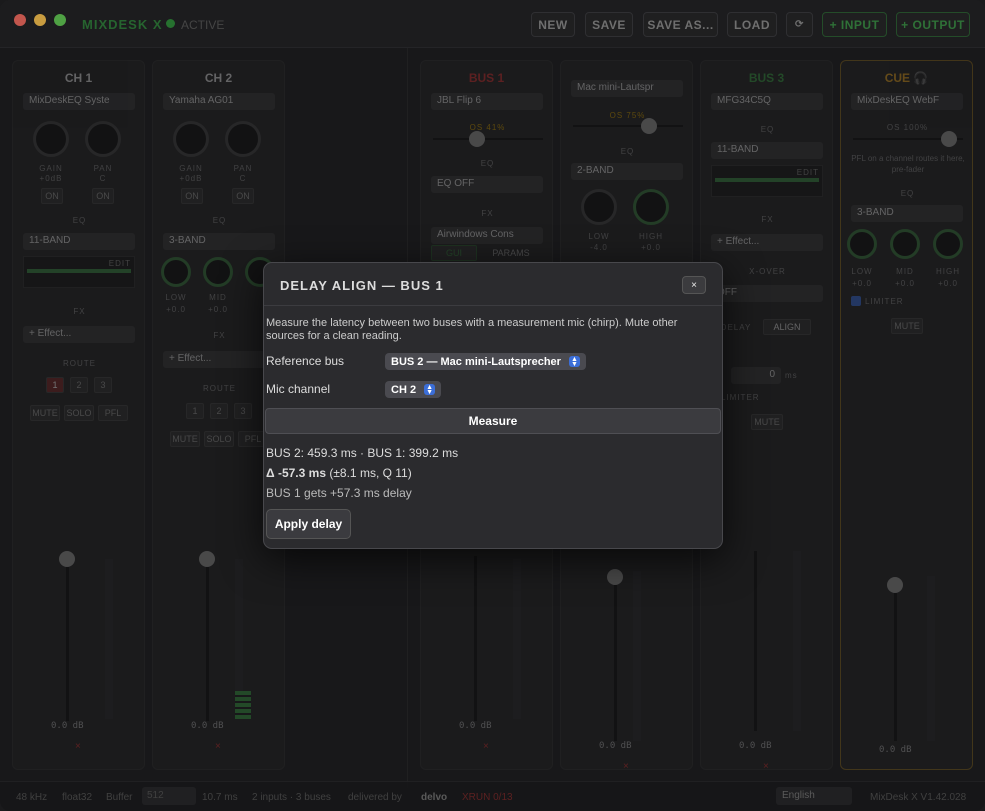 Image resolution: width=985 pixels, height=811 pixels. I want to click on reference-bus-value: BUS 2 — Mac mini-Lautsprecher, so click(476, 361).